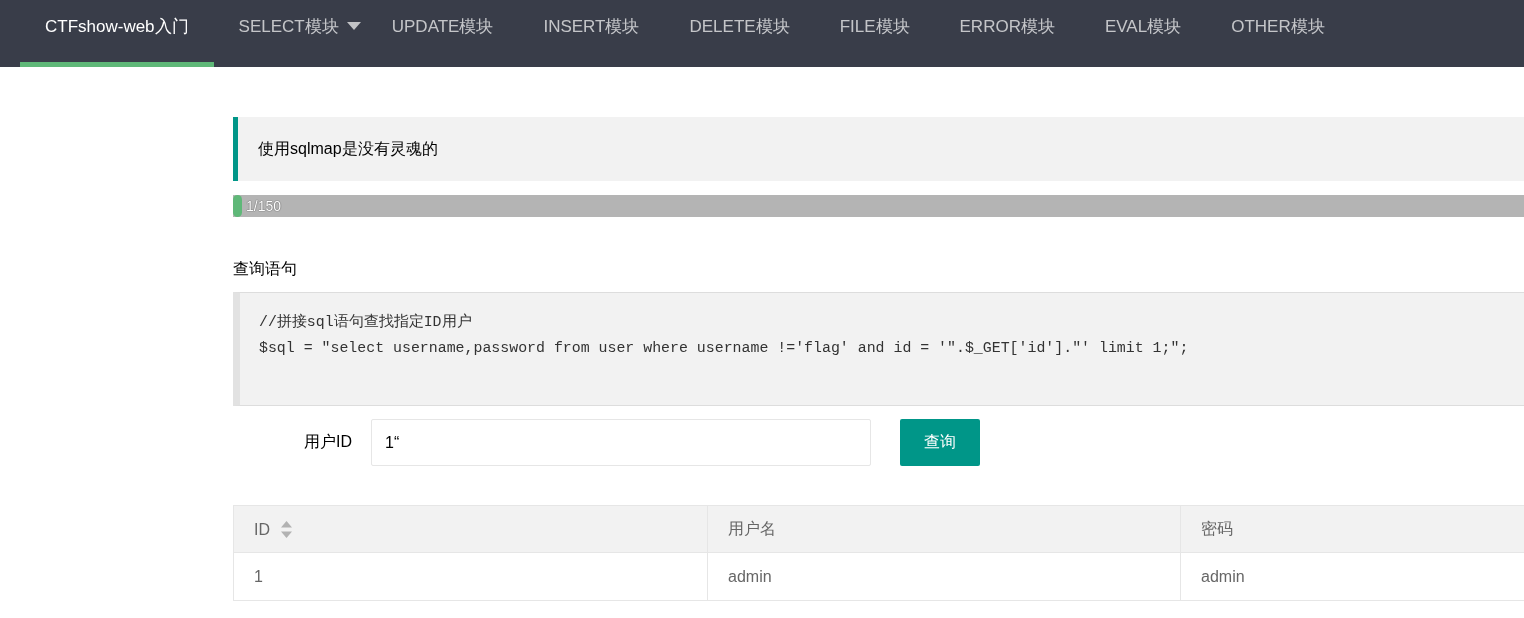  I want to click on field-label: 用户ID, so click(328, 442).